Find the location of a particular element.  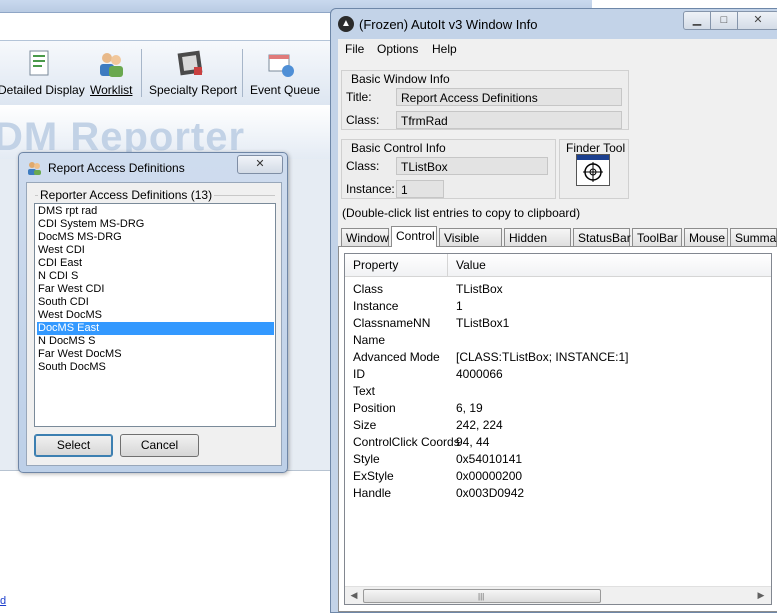

list-item: South CDI is located at coordinates (155, 302).